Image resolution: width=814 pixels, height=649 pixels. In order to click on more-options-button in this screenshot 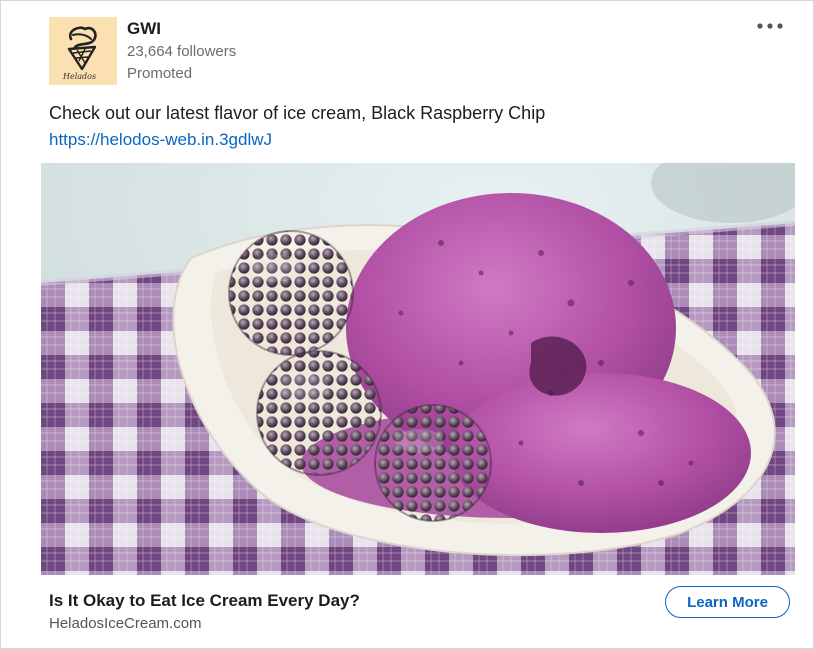, I will do `click(770, 26)`.